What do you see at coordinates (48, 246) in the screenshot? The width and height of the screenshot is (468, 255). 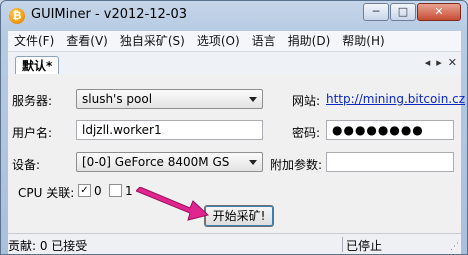 I see `status-shares: 贡献: 0 已接受` at bounding box center [48, 246].